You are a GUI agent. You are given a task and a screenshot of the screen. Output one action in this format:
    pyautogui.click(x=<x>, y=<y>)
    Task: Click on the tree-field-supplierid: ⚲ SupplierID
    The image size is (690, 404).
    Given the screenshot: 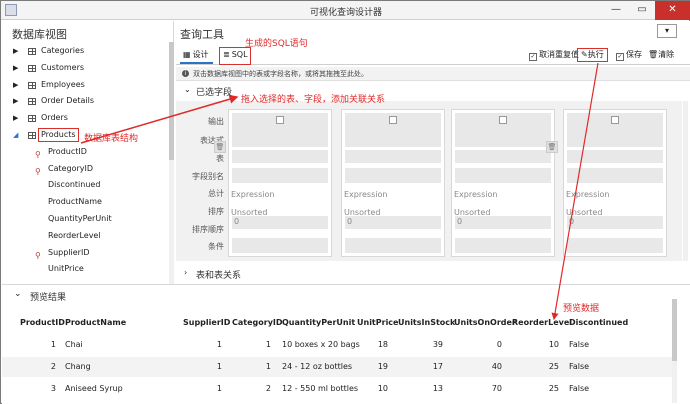 What is the action you would take?
    pyautogui.click(x=86, y=253)
    